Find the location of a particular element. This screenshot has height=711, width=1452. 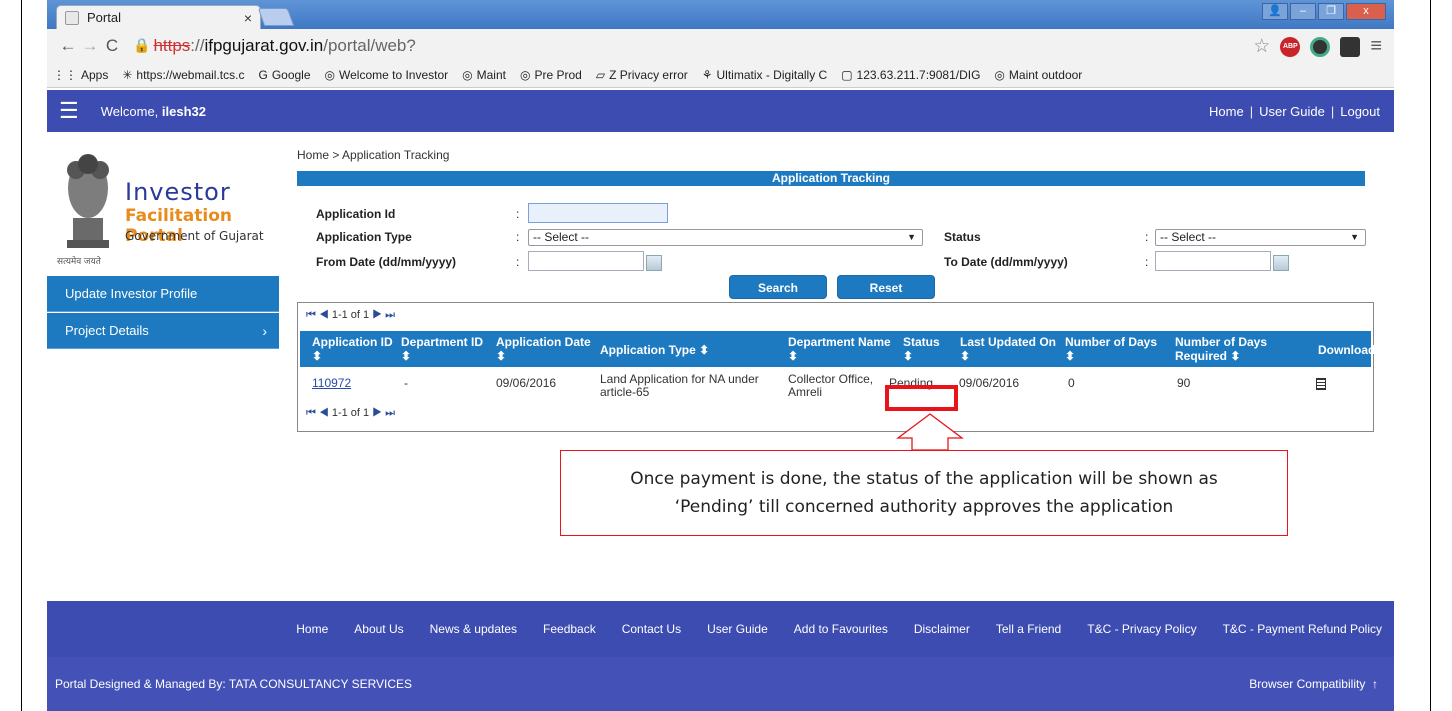

forward-arrow-icon: → is located at coordinates (90, 46).